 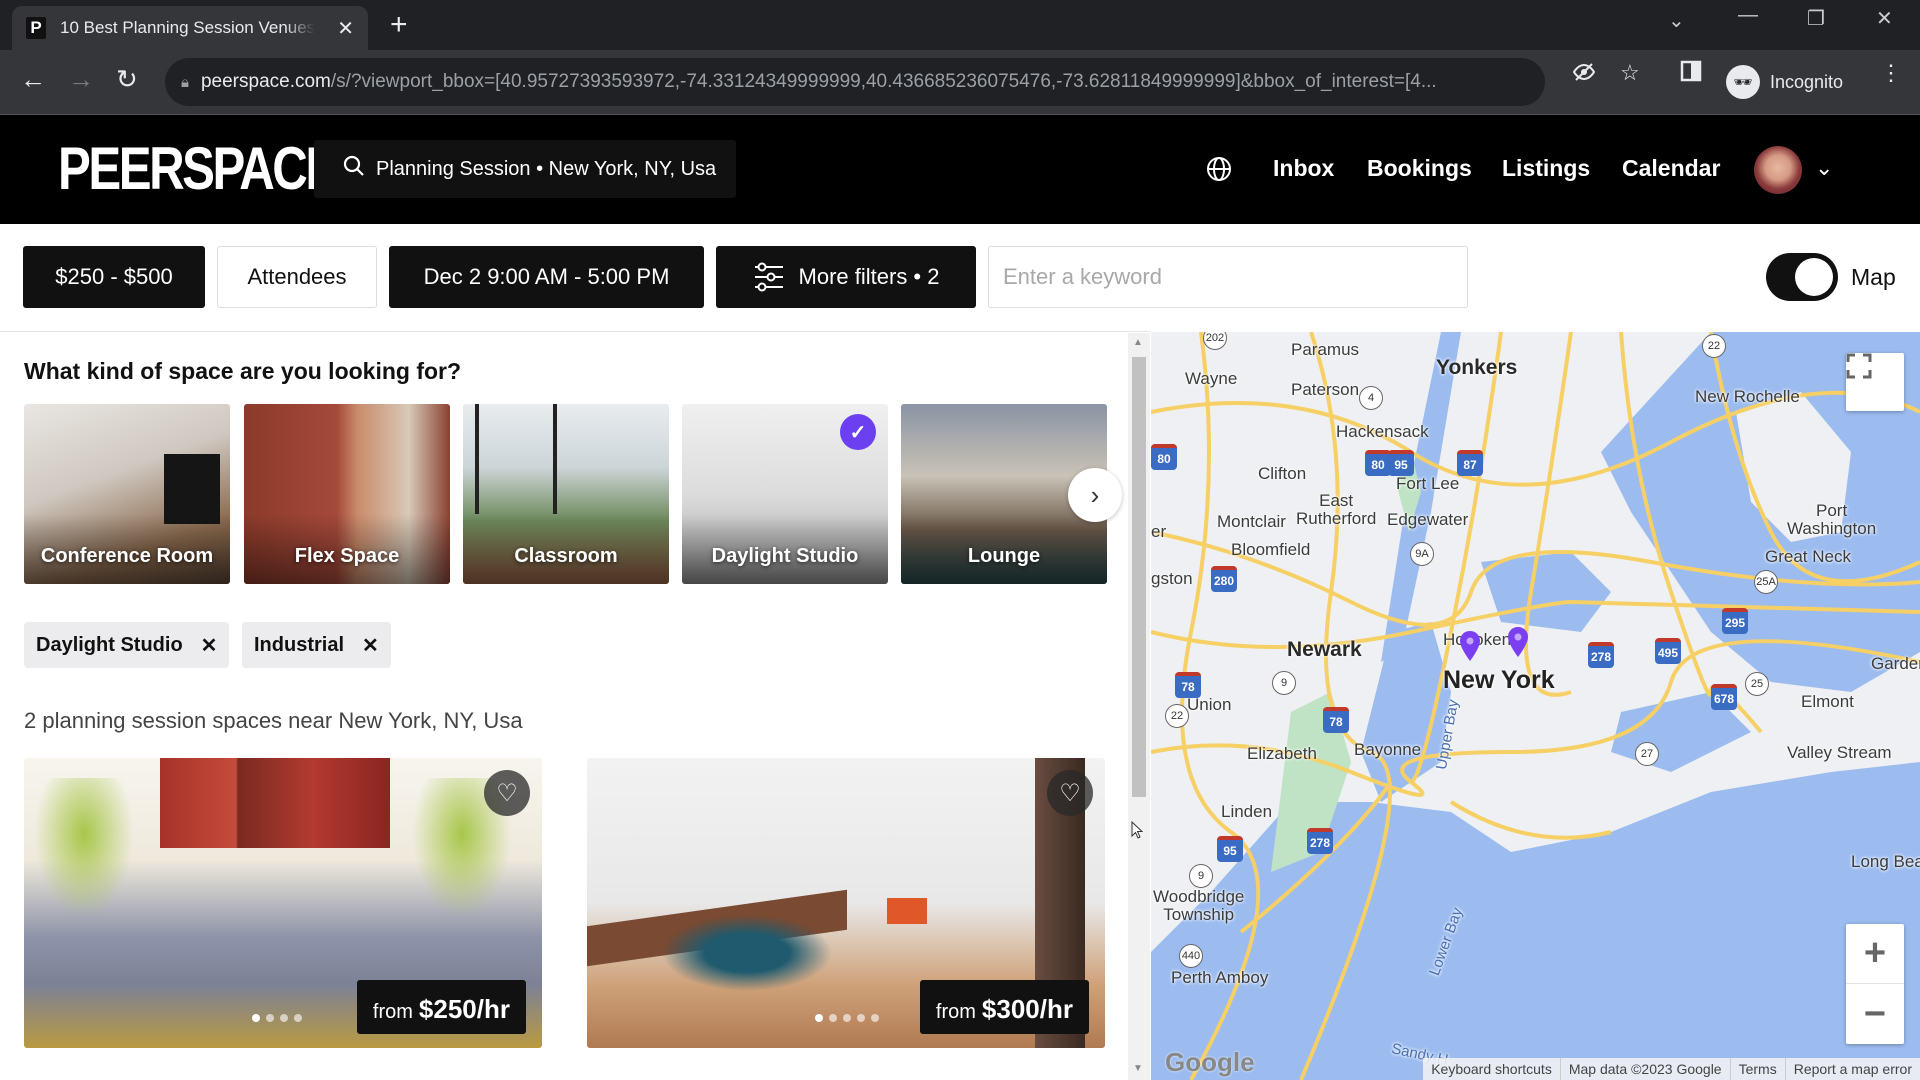 What do you see at coordinates (846, 277) in the screenshot?
I see `more-filters-button: More filters • 2` at bounding box center [846, 277].